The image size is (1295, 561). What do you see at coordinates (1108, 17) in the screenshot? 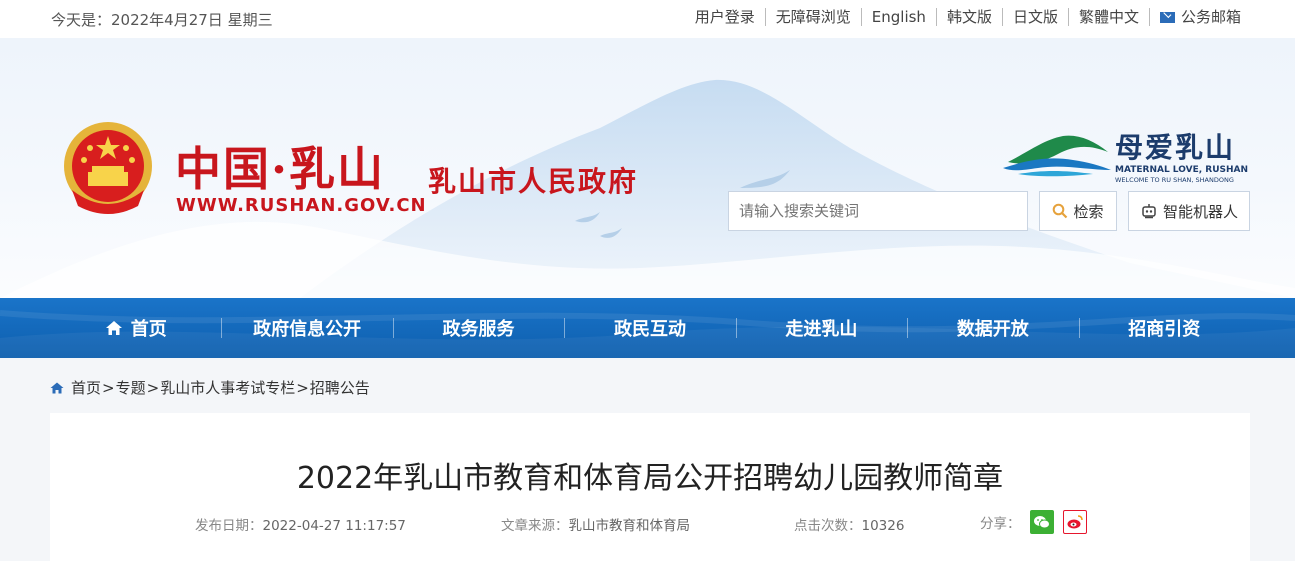
I see `traditional-chinese-link: 繁體中文` at bounding box center [1108, 17].